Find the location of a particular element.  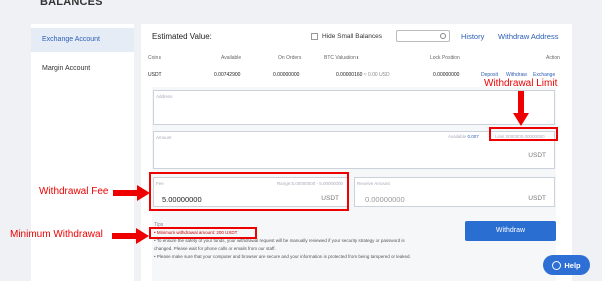

chat-icon is located at coordinates (557, 265).